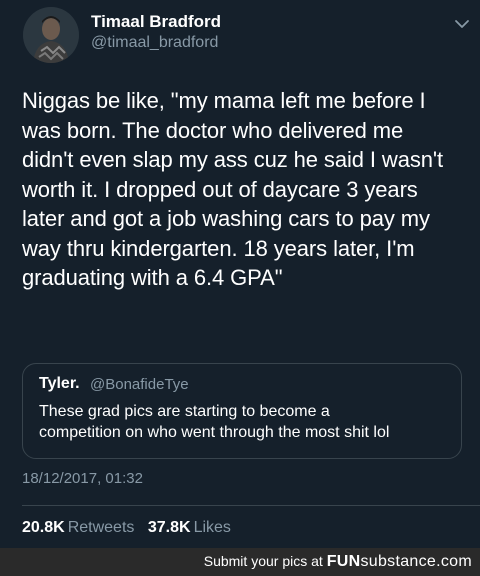 The height and width of the screenshot is (576, 480). I want to click on author-handle: @timaal_bradford, so click(154, 43).